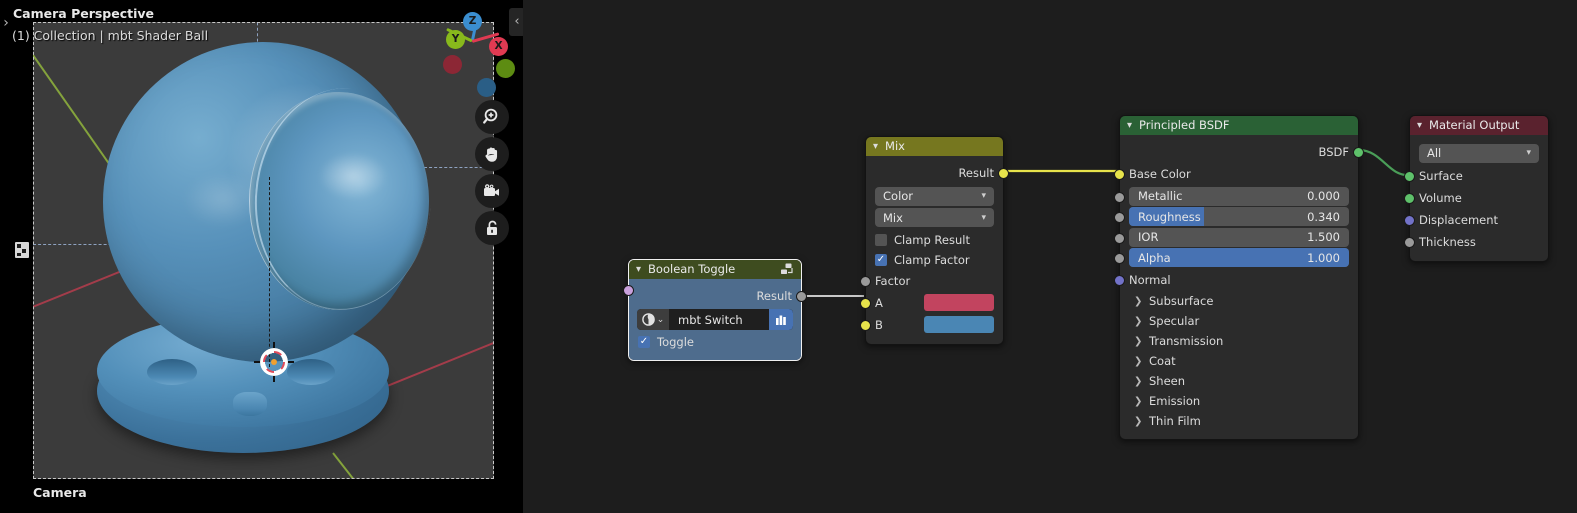 This screenshot has width=1577, height=513. I want to click on input-socket-factor, so click(865, 281).